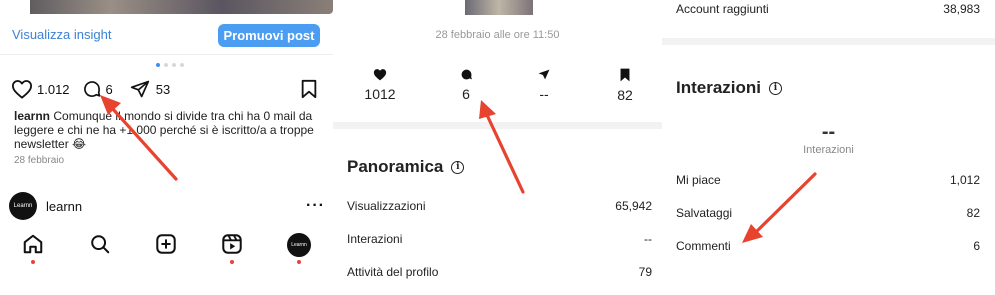  What do you see at coordinates (166, 7) in the screenshot?
I see `post-image` at bounding box center [166, 7].